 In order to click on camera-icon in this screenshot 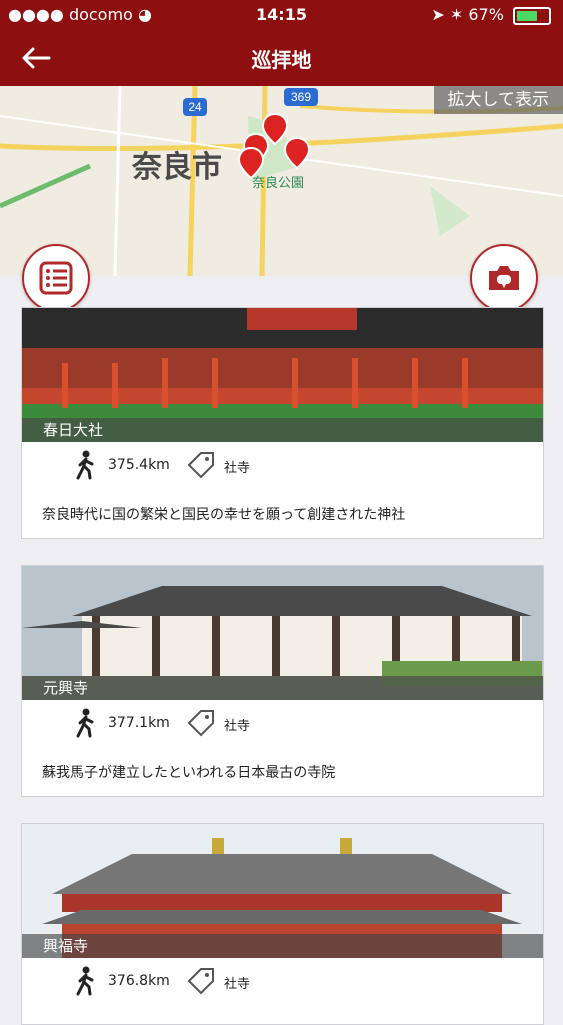, I will do `click(504, 278)`.